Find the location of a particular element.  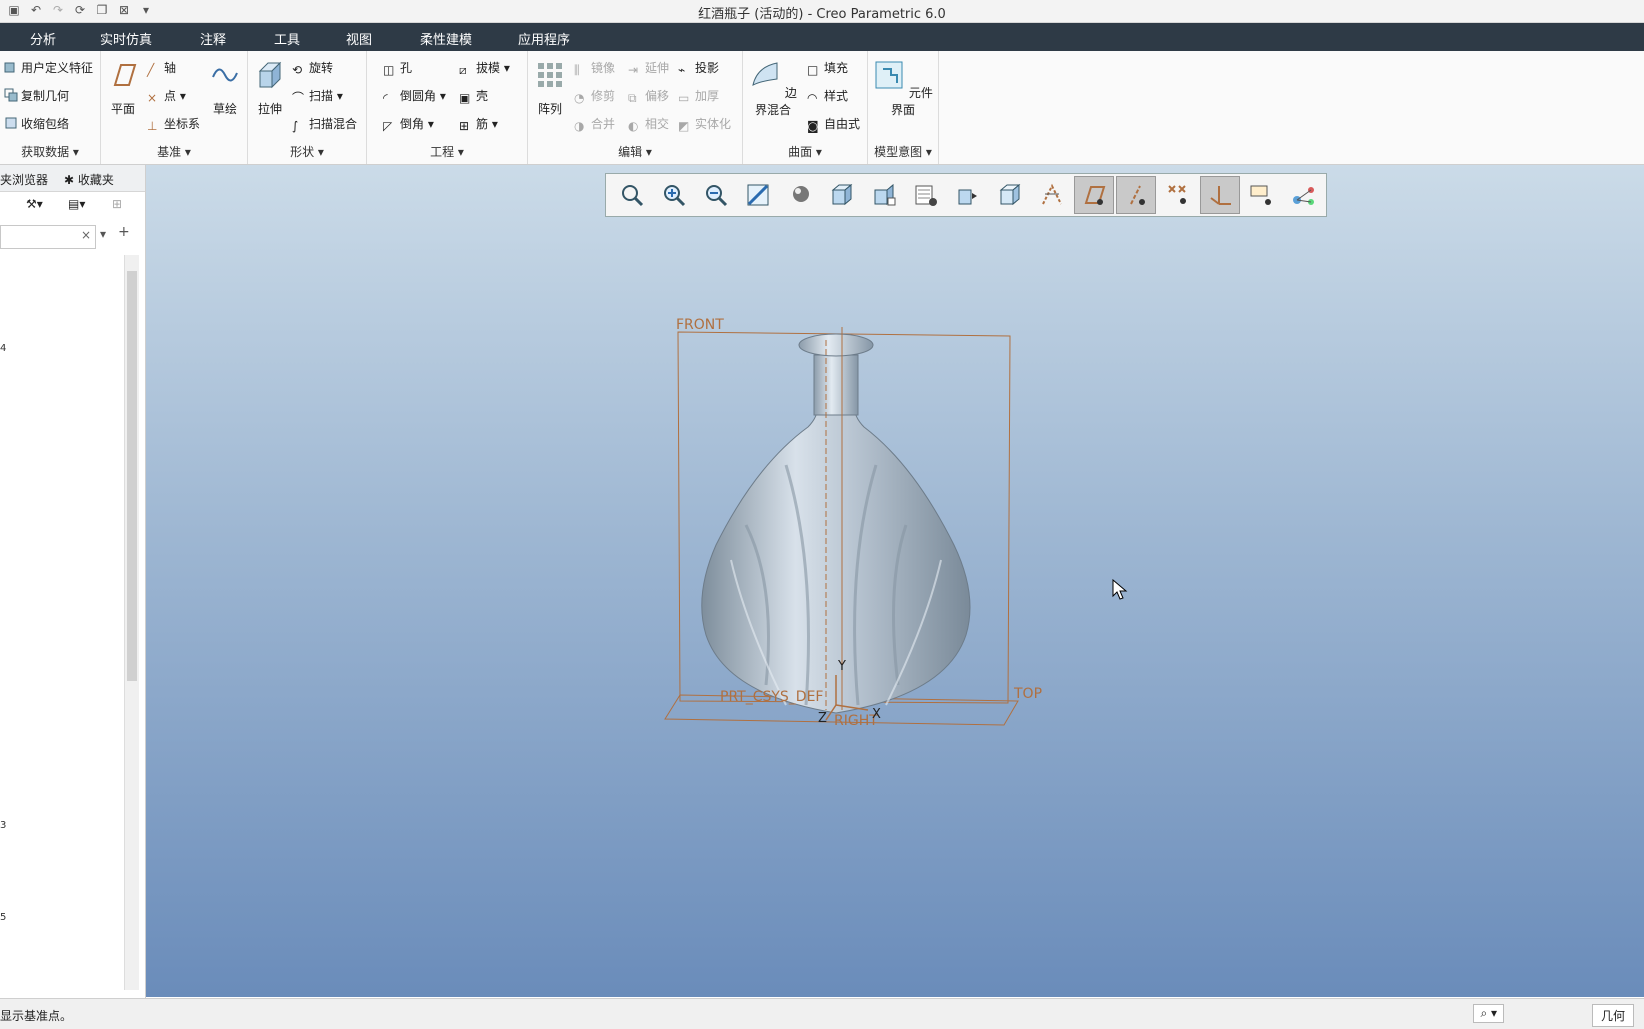

extrude-button: 拉伸 is located at coordinates (270, 88).